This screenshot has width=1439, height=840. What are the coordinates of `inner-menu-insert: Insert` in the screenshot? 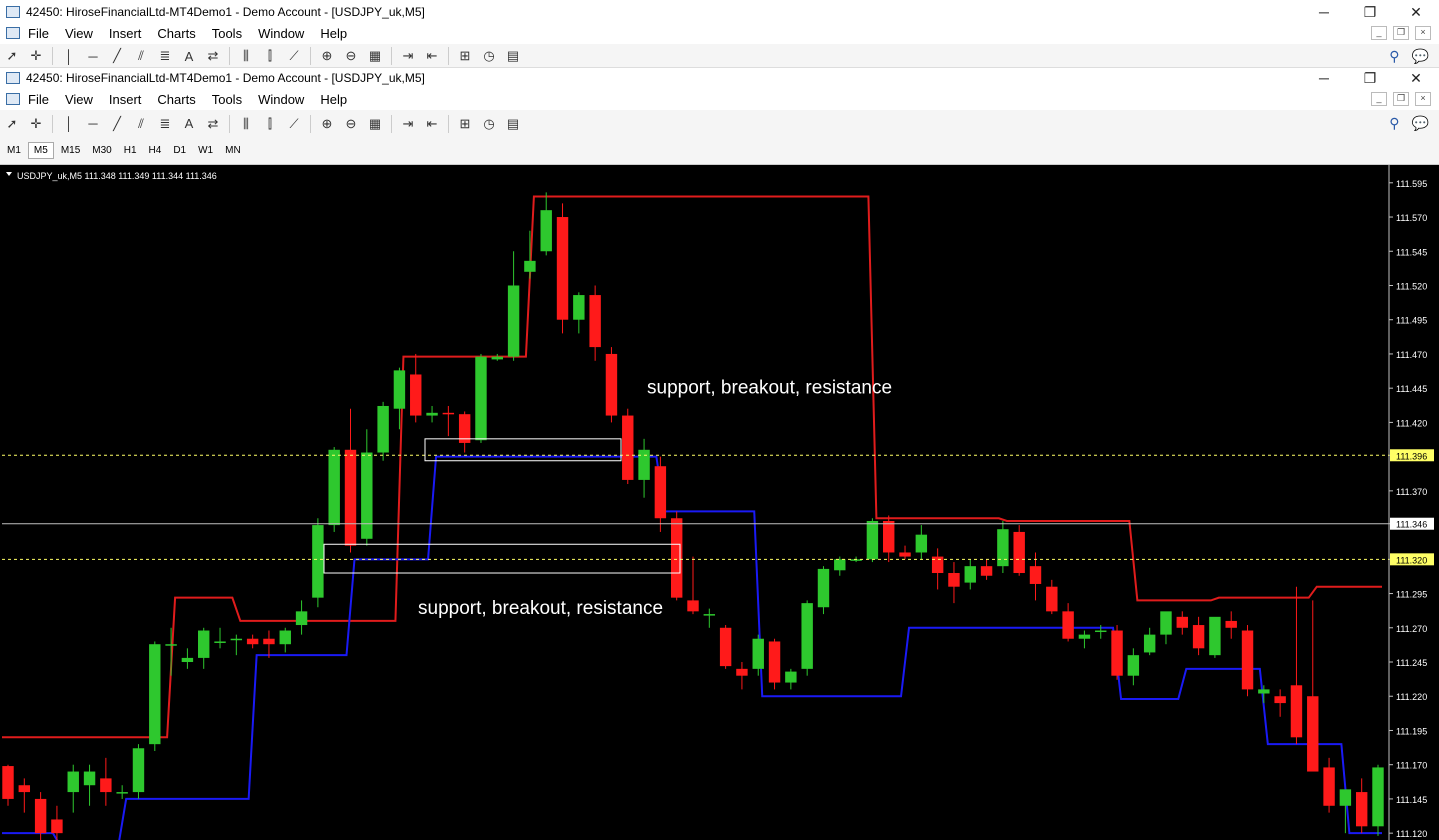 It's located at (125, 99).